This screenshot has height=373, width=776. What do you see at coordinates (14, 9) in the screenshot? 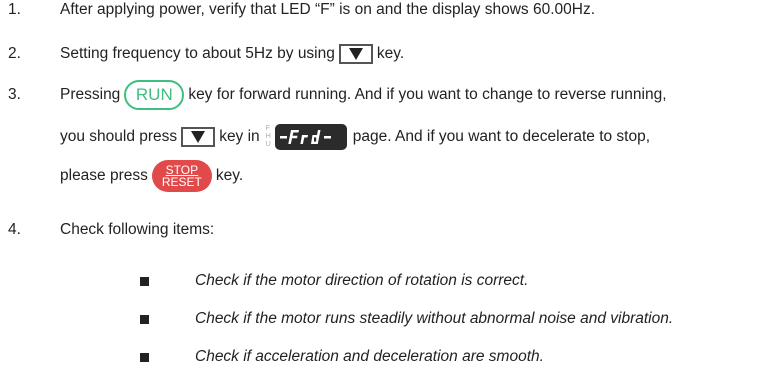
I see `step-number: 1.` at bounding box center [14, 9].